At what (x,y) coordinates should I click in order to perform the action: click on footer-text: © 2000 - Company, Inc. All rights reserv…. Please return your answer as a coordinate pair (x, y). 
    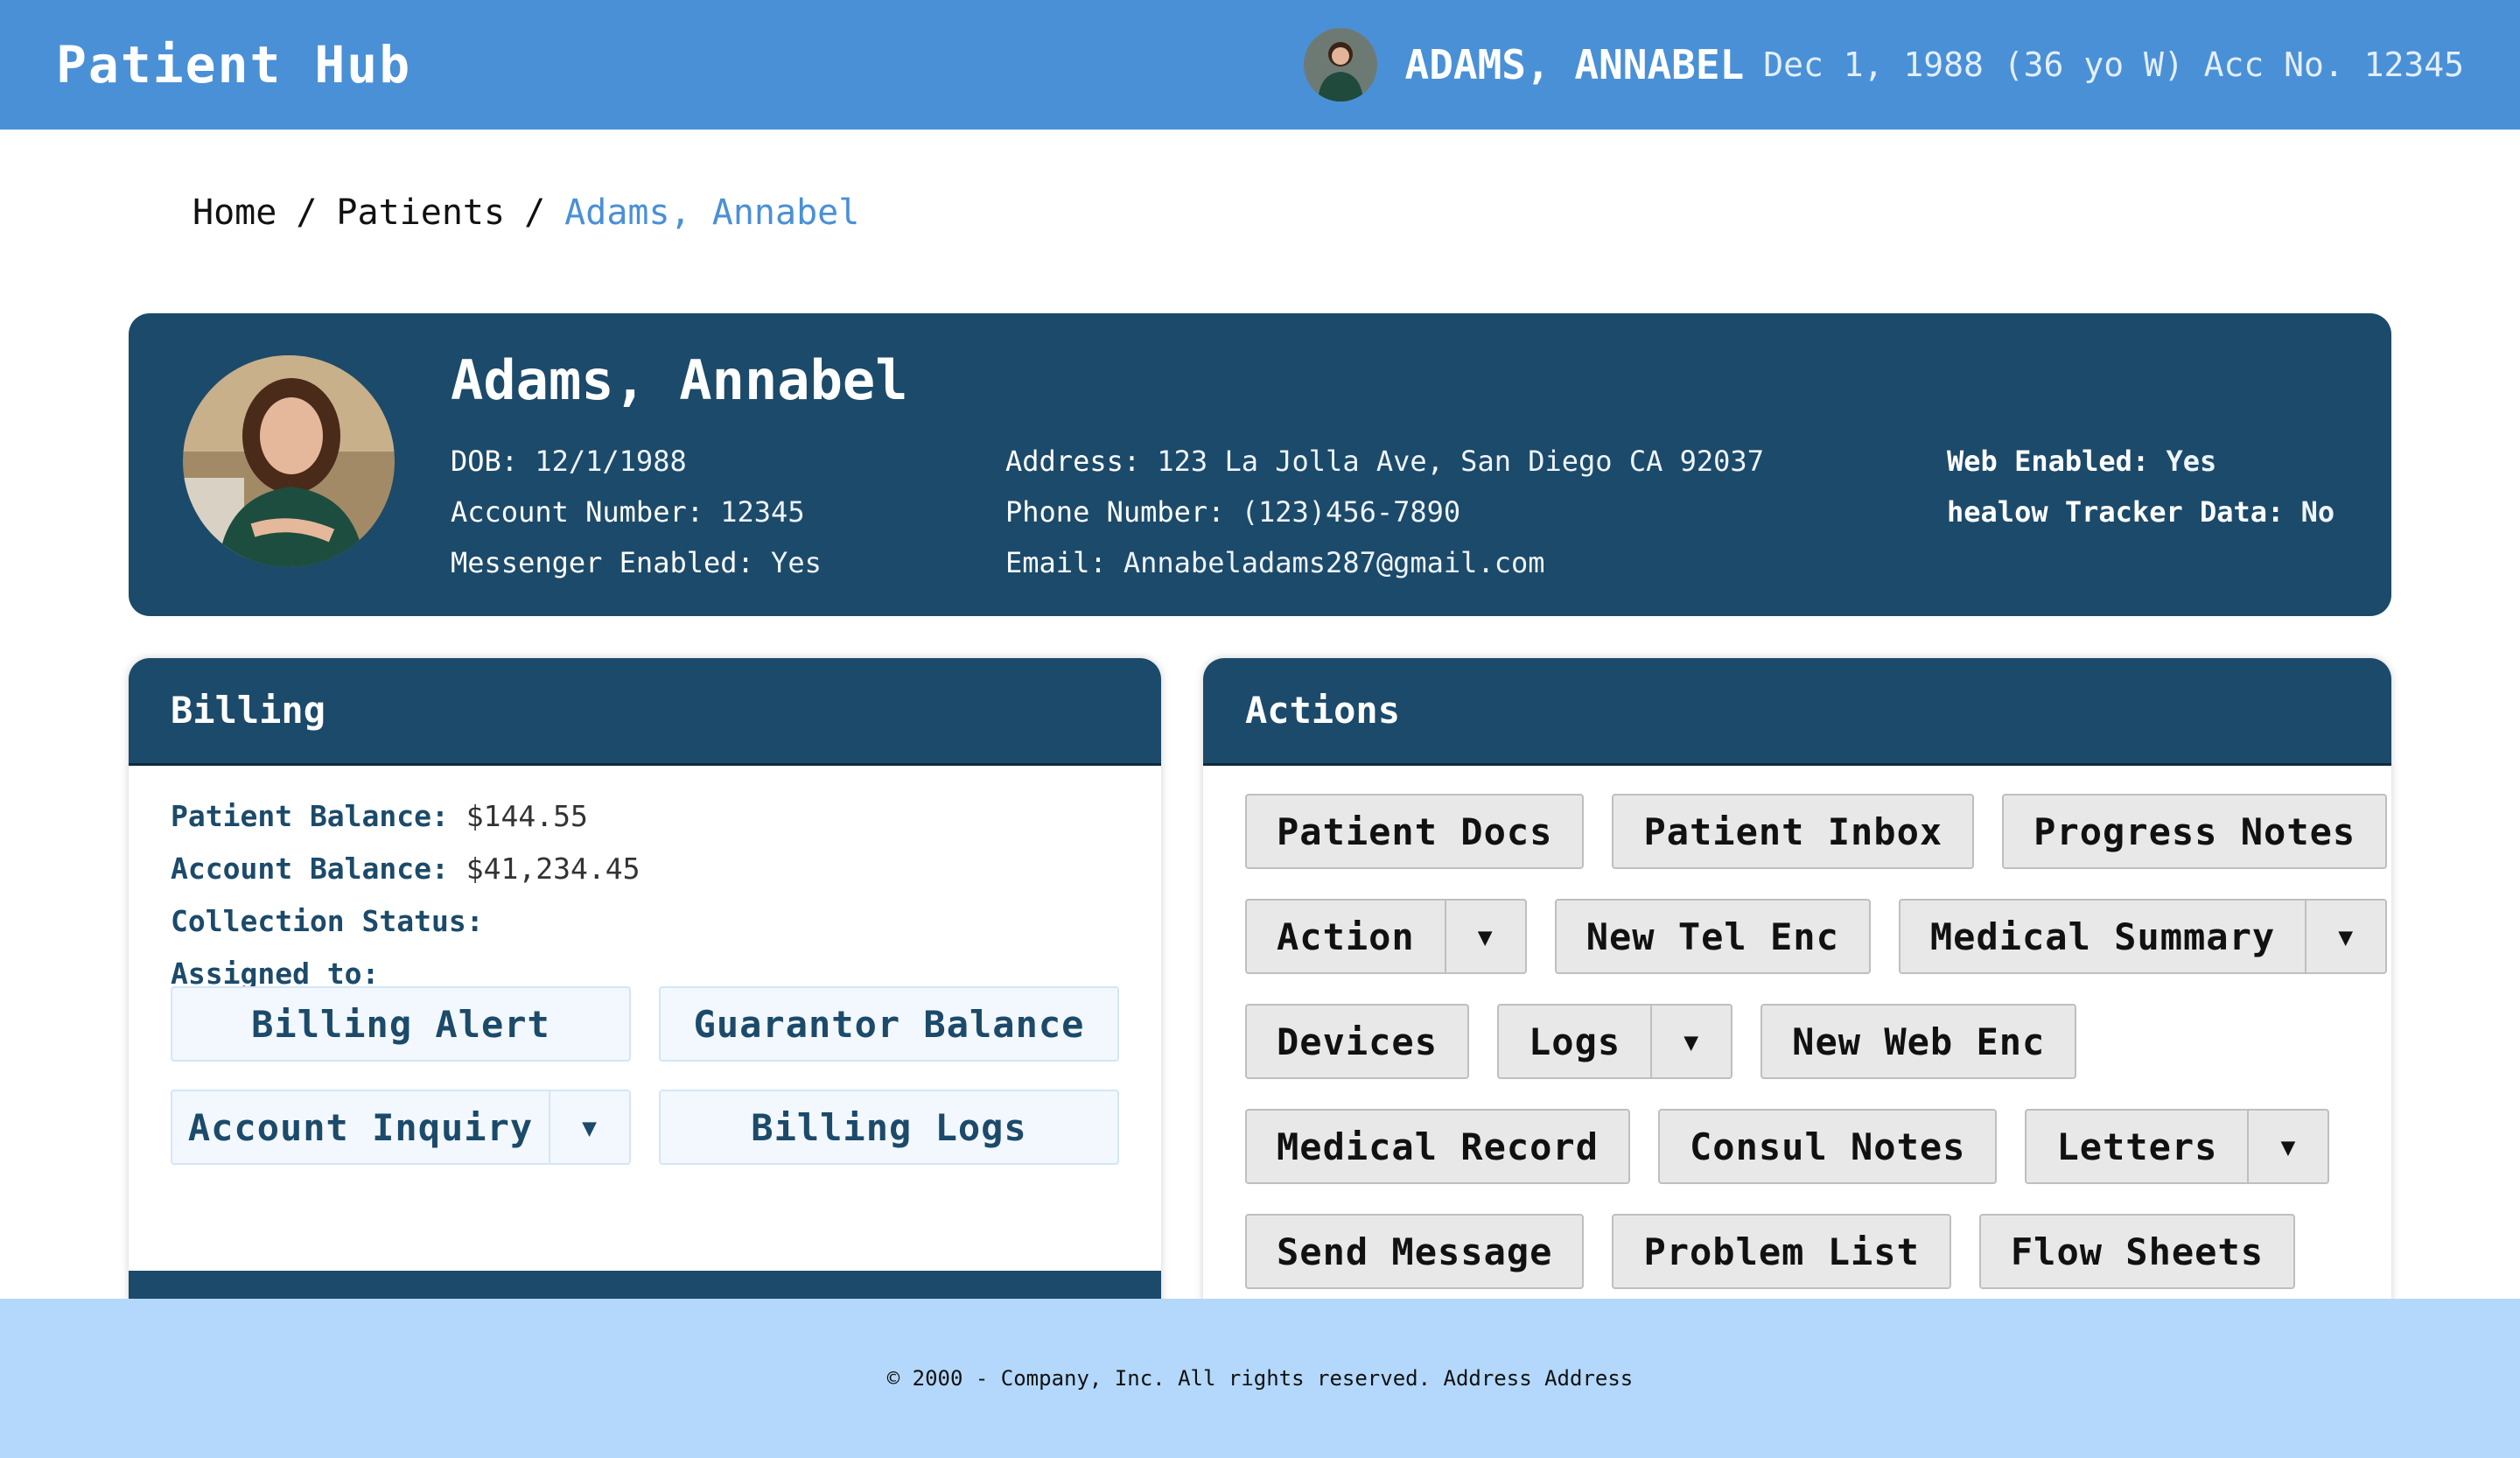
    Looking at the image, I should click on (1260, 1378).